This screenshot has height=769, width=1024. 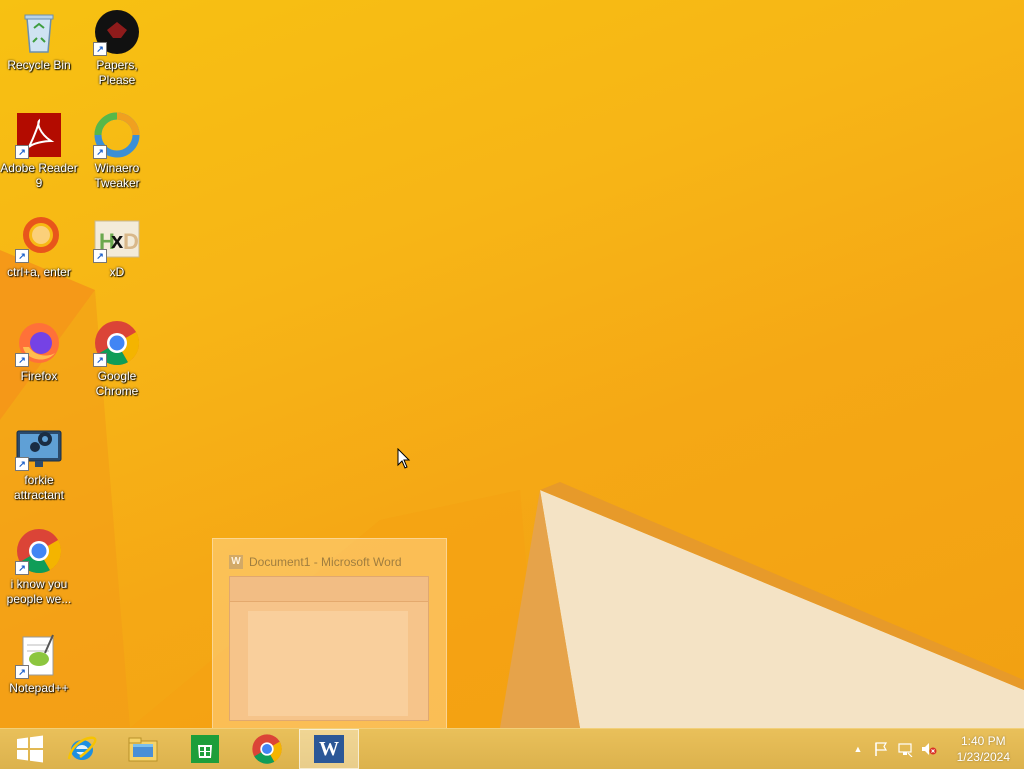 What do you see at coordinates (983, 749) in the screenshot?
I see `clock: 1:40 PM 1/23/2024` at bounding box center [983, 749].